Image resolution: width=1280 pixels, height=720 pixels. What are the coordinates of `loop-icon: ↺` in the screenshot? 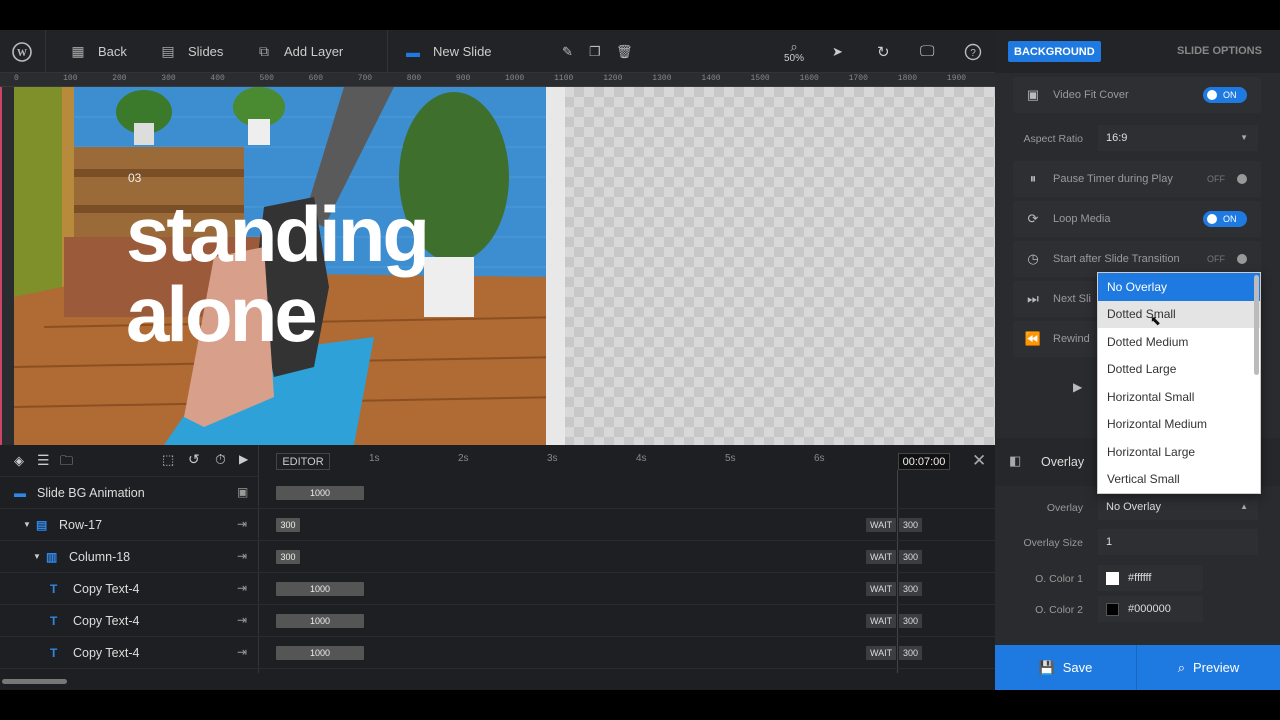 It's located at (194, 459).